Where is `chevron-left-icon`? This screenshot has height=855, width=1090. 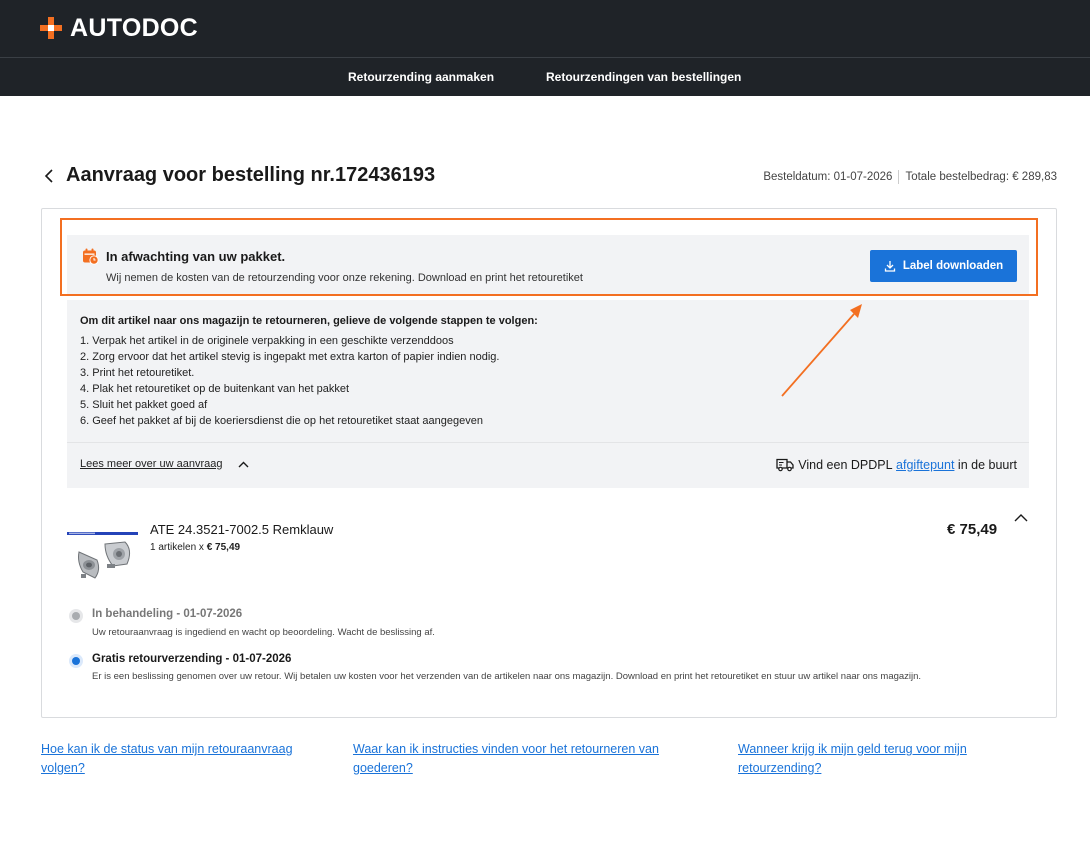
chevron-left-icon is located at coordinates (49, 176).